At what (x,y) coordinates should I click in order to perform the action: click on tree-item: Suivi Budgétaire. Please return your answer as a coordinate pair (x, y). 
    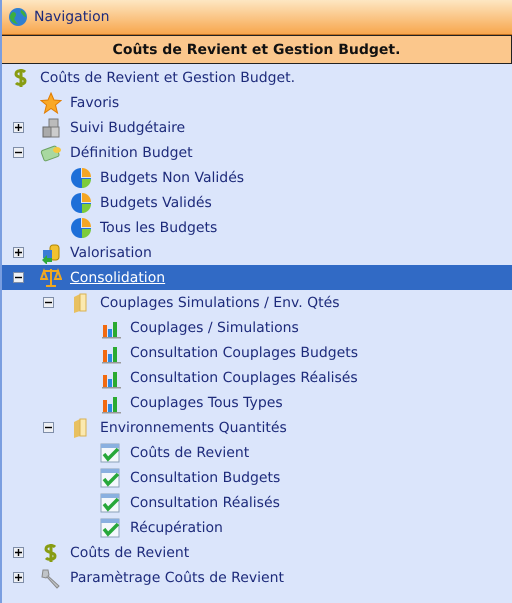
    Looking at the image, I should click on (128, 128).